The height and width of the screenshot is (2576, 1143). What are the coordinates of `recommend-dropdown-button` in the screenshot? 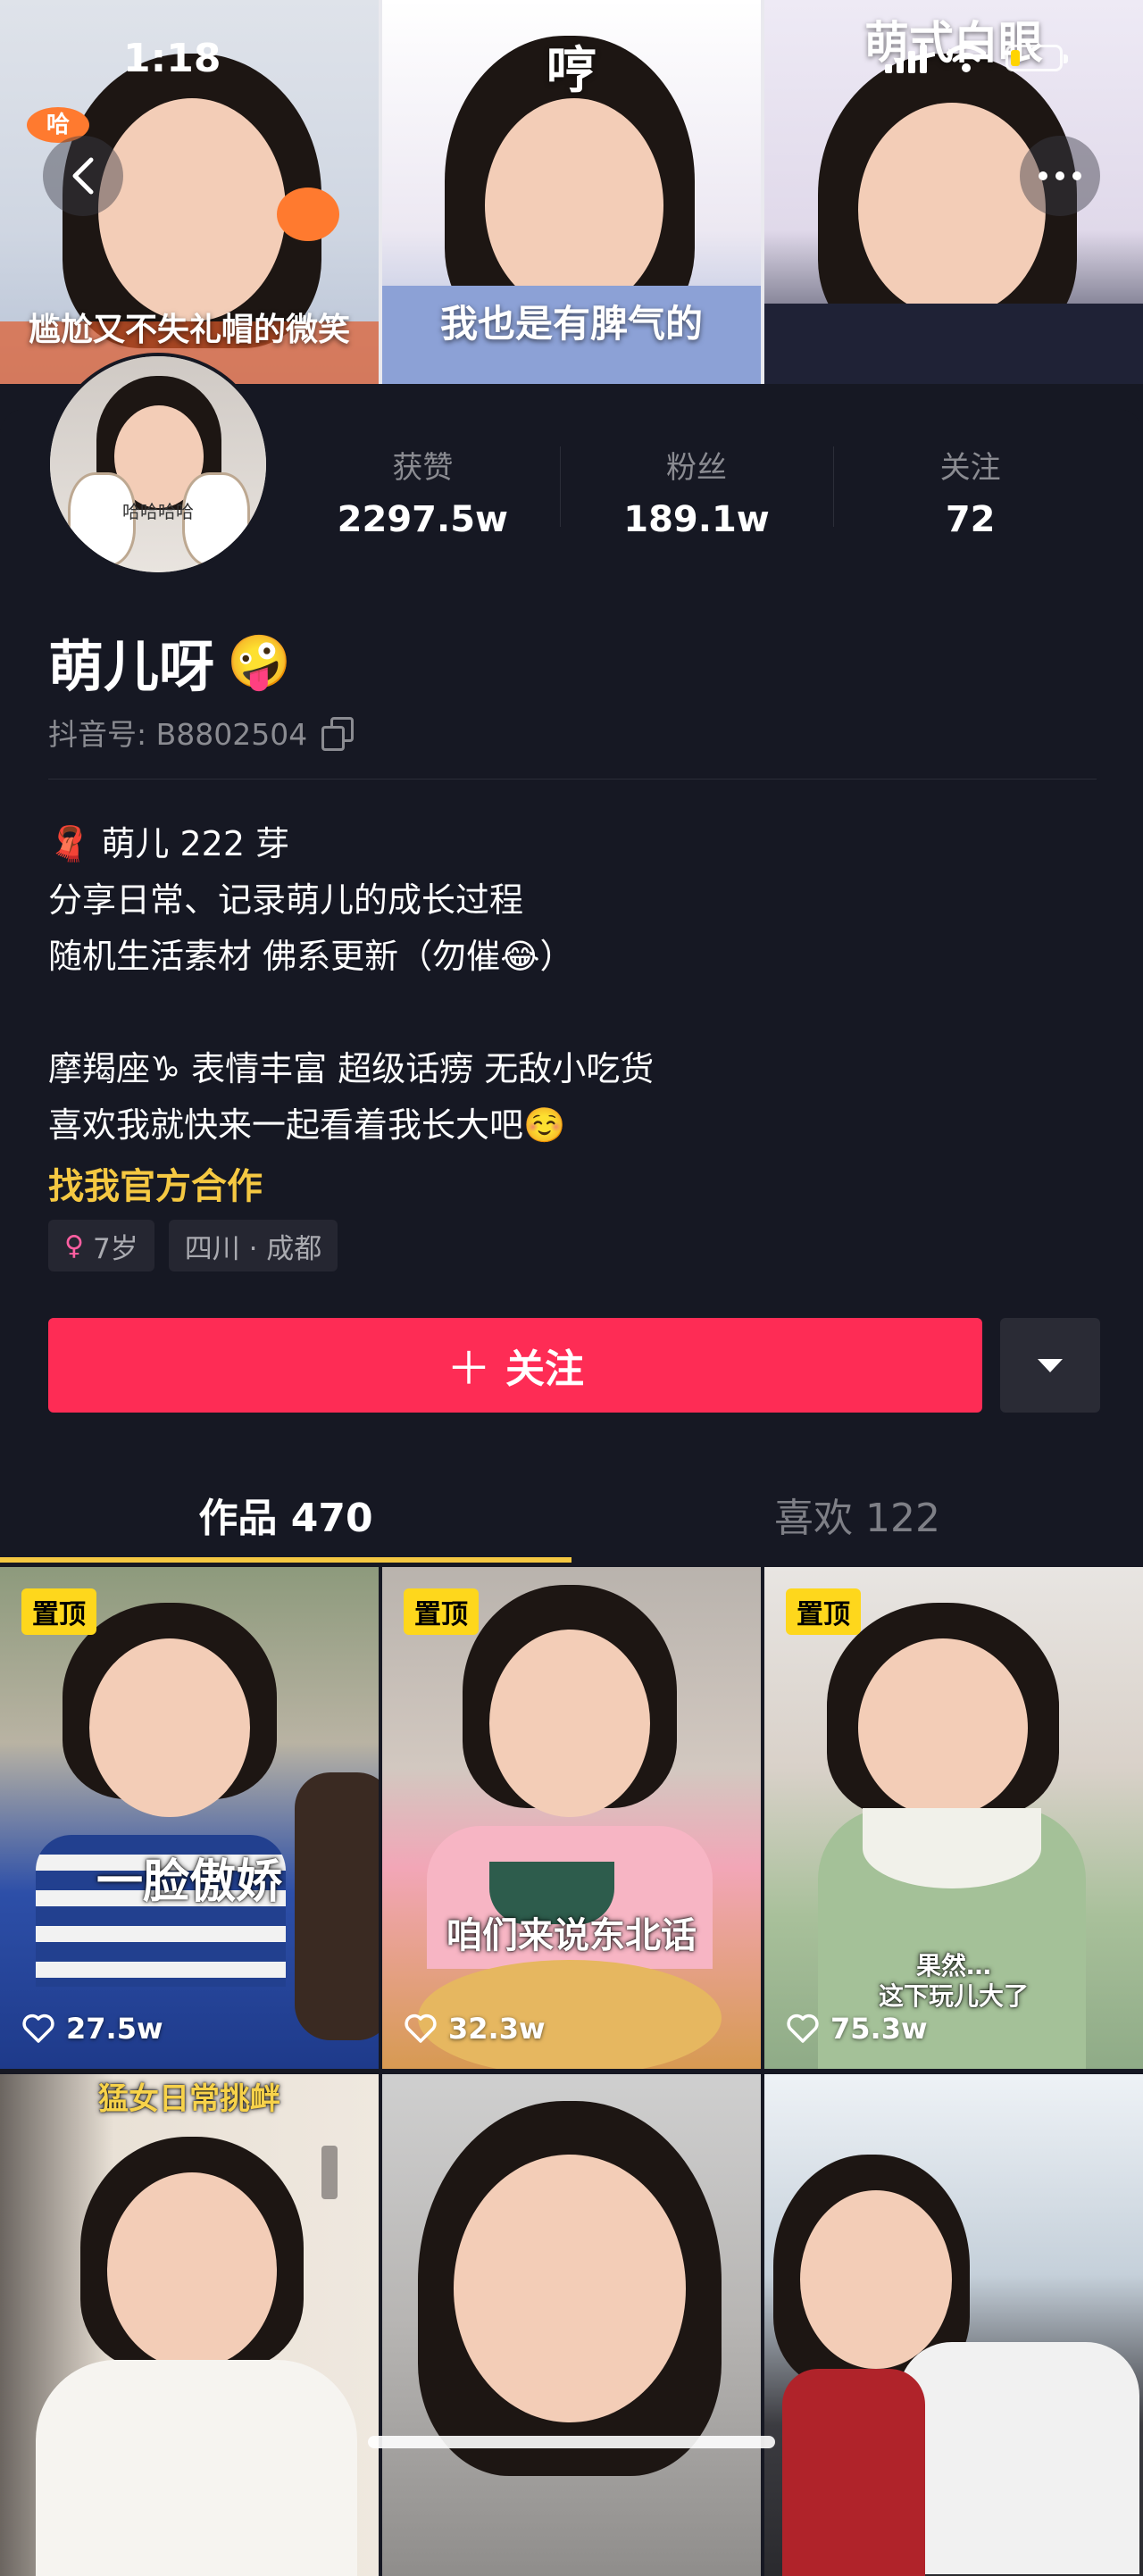 It's located at (1050, 1365).